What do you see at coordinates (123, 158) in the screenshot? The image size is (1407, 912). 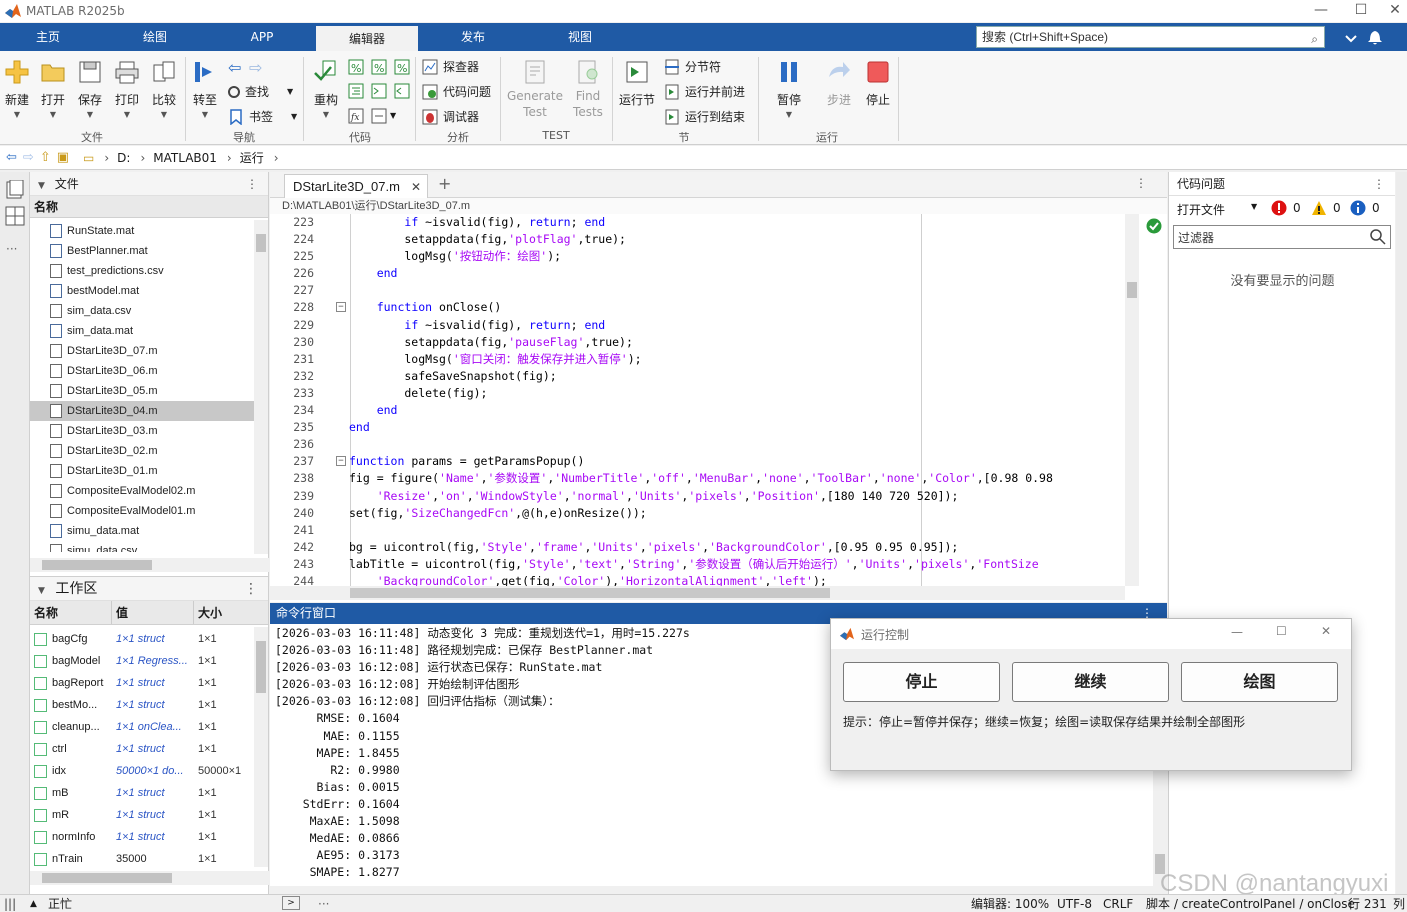 I see `breadcrumb-drive: D:` at bounding box center [123, 158].